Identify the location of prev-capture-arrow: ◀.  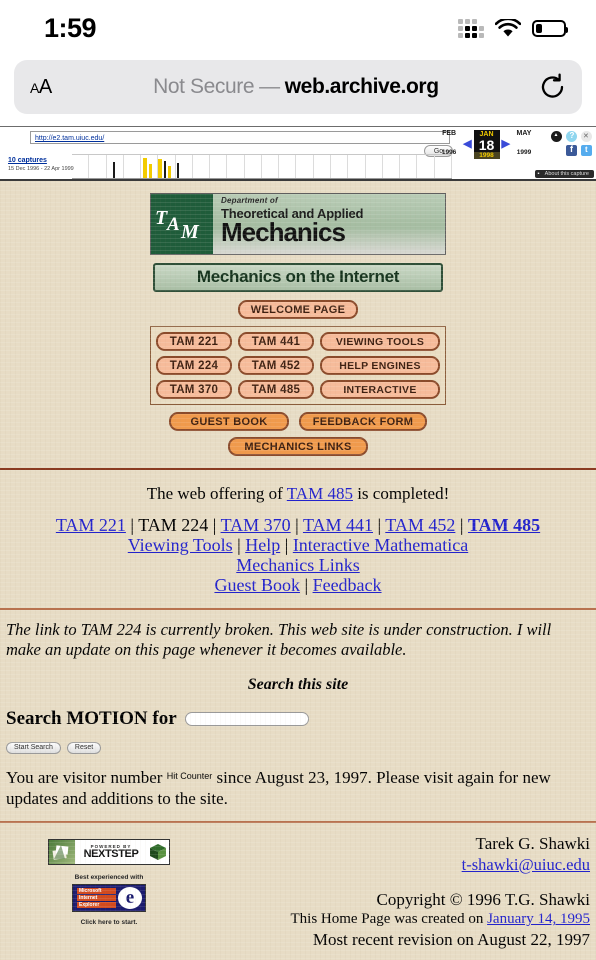
(467, 144).